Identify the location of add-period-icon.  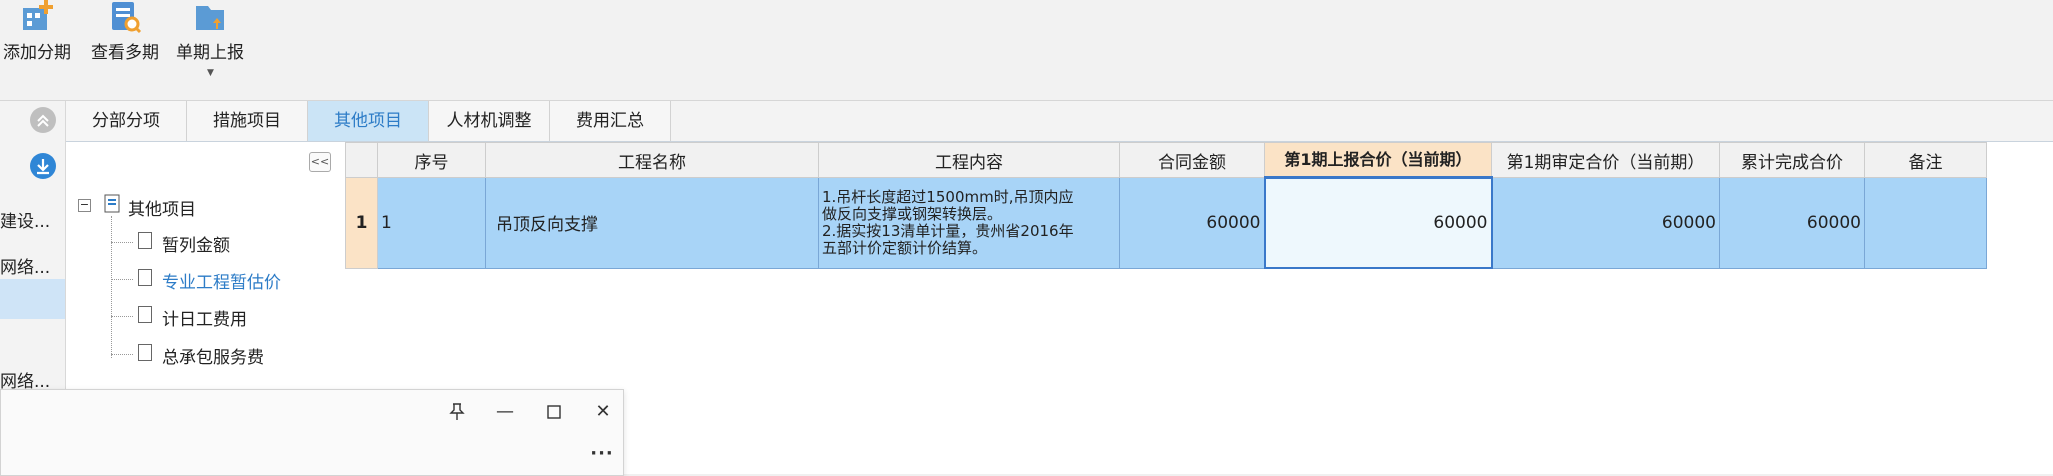
(38, 15).